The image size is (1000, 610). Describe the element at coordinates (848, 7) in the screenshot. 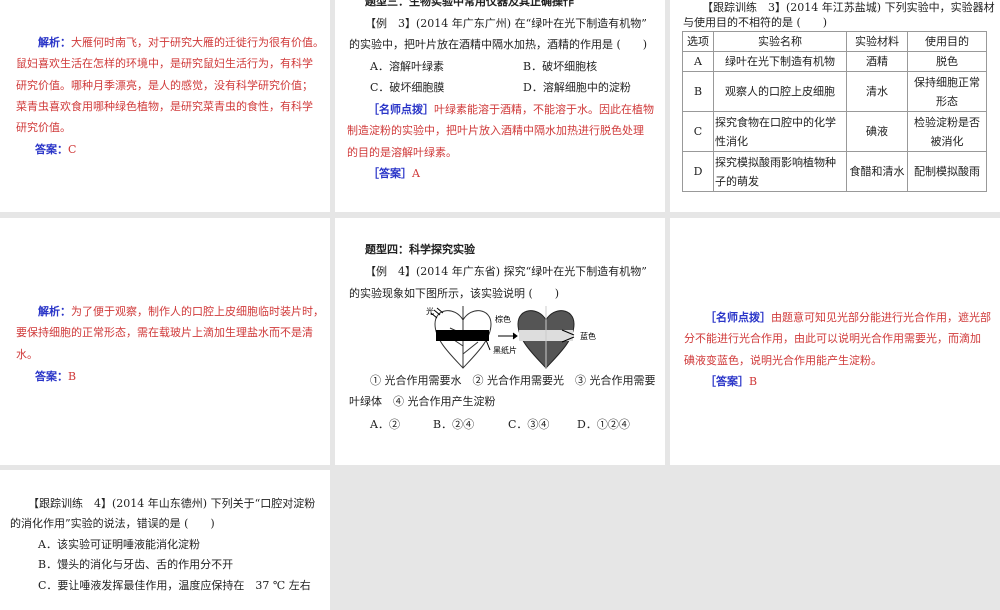

I see `question-text: 【跟踪训练 3】(2014 年江苏盐城) 下列实验中，实验器材` at that location.